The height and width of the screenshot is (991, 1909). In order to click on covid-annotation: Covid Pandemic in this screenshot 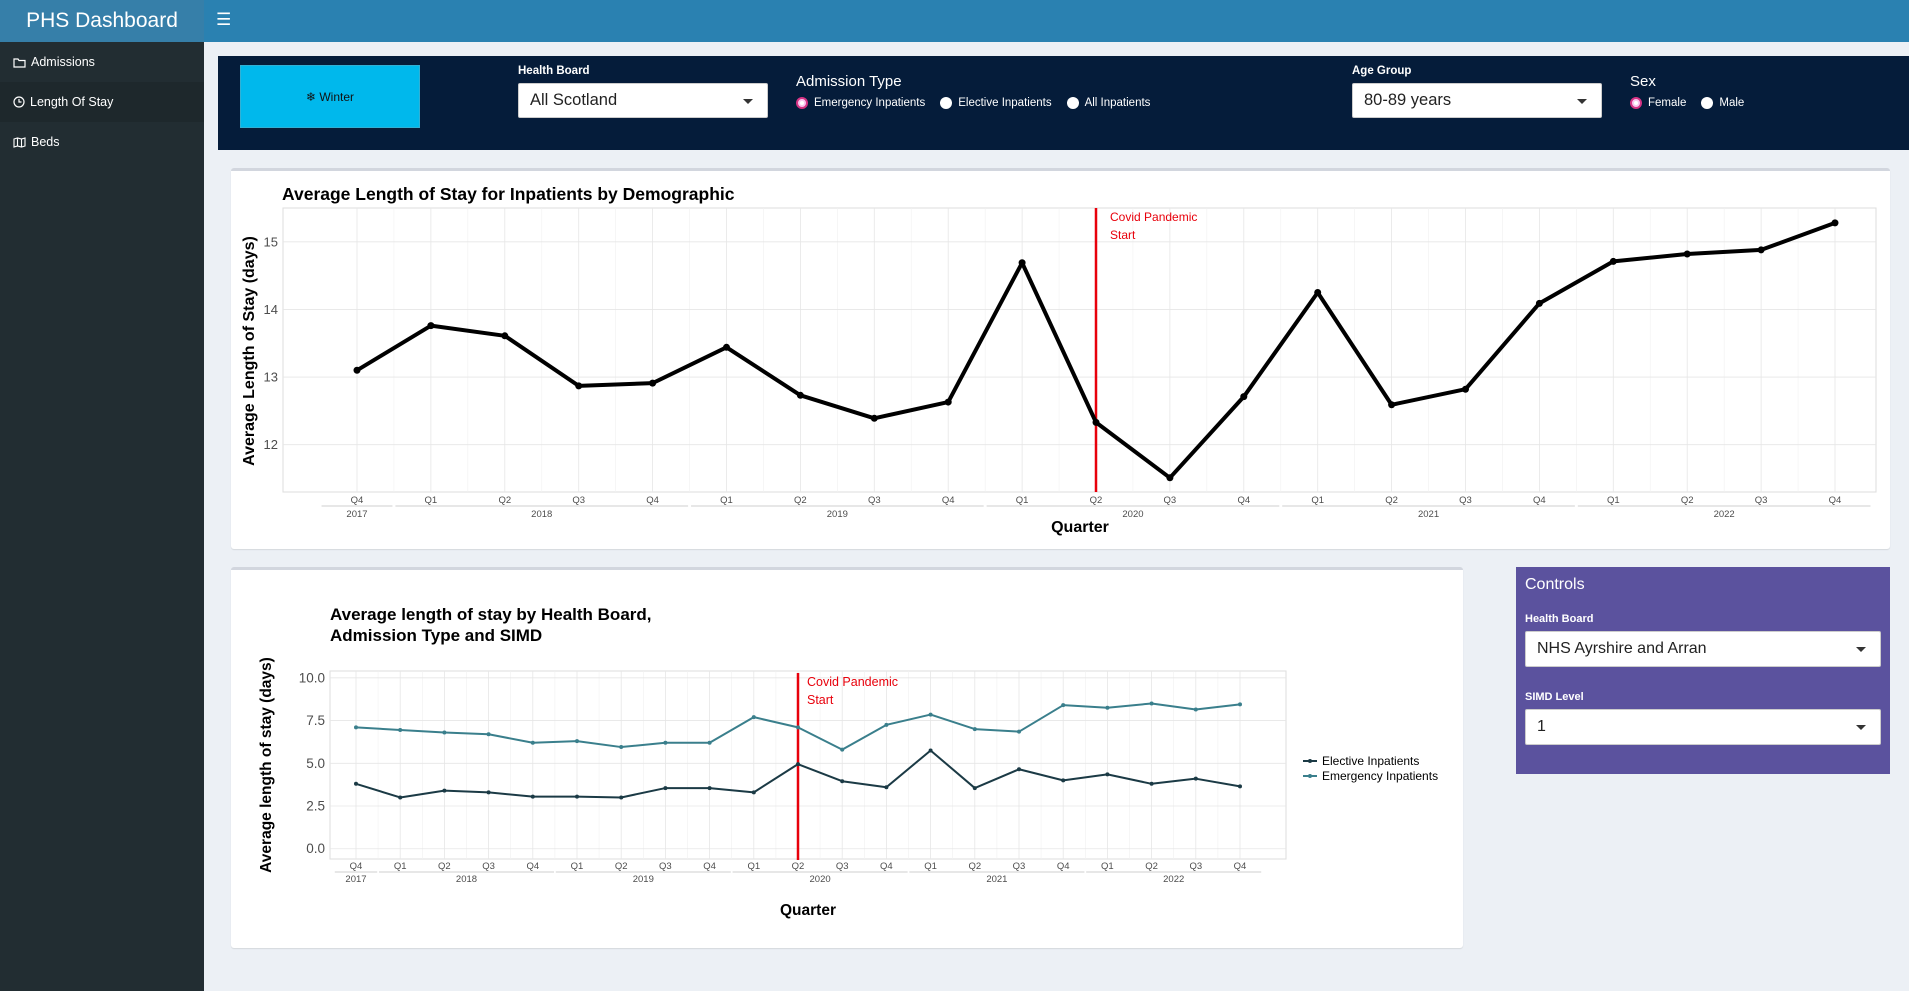, I will do `click(1153, 217)`.